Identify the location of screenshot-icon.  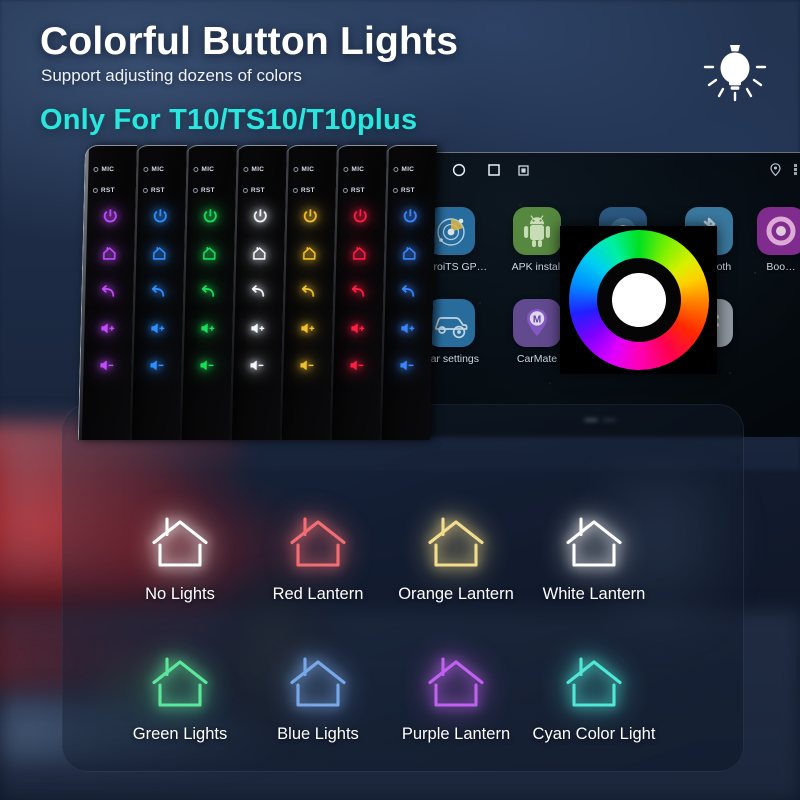
(523, 170).